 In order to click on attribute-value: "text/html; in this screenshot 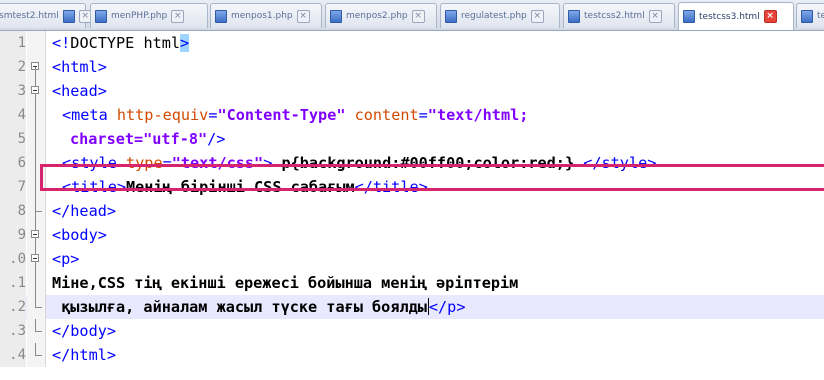, I will do `click(478, 115)`.